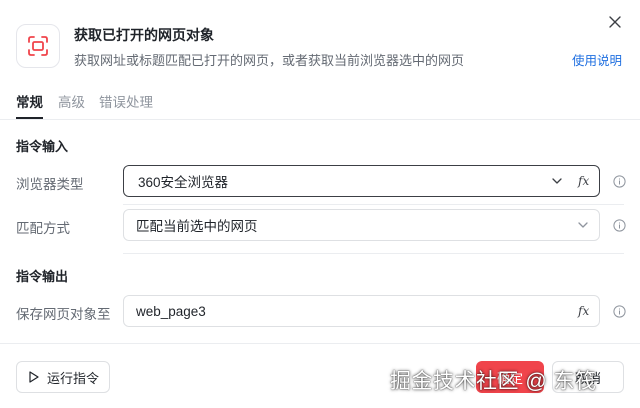  I want to click on browser-type-select: 360安全浏览器 fx, so click(361, 181).